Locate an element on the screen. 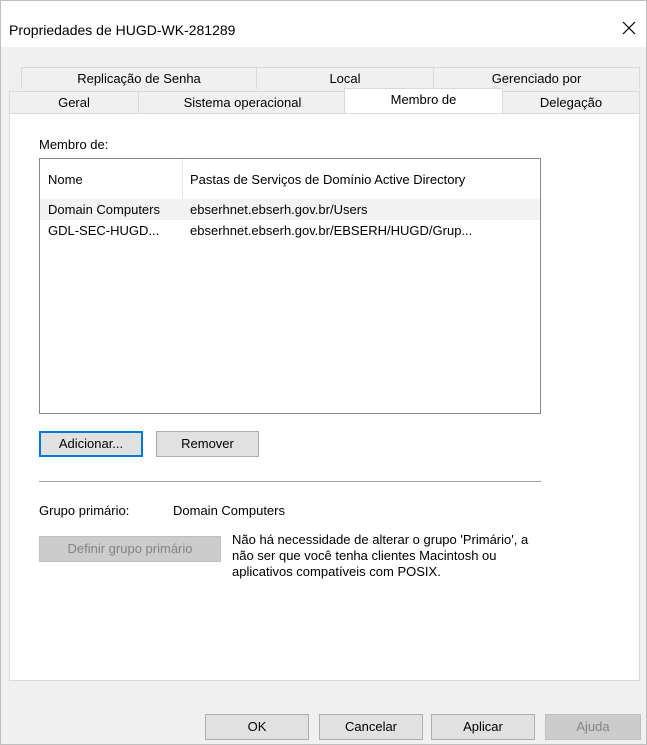 Image resolution: width=647 pixels, height=745 pixels. tab-label: Geral is located at coordinates (74, 102).